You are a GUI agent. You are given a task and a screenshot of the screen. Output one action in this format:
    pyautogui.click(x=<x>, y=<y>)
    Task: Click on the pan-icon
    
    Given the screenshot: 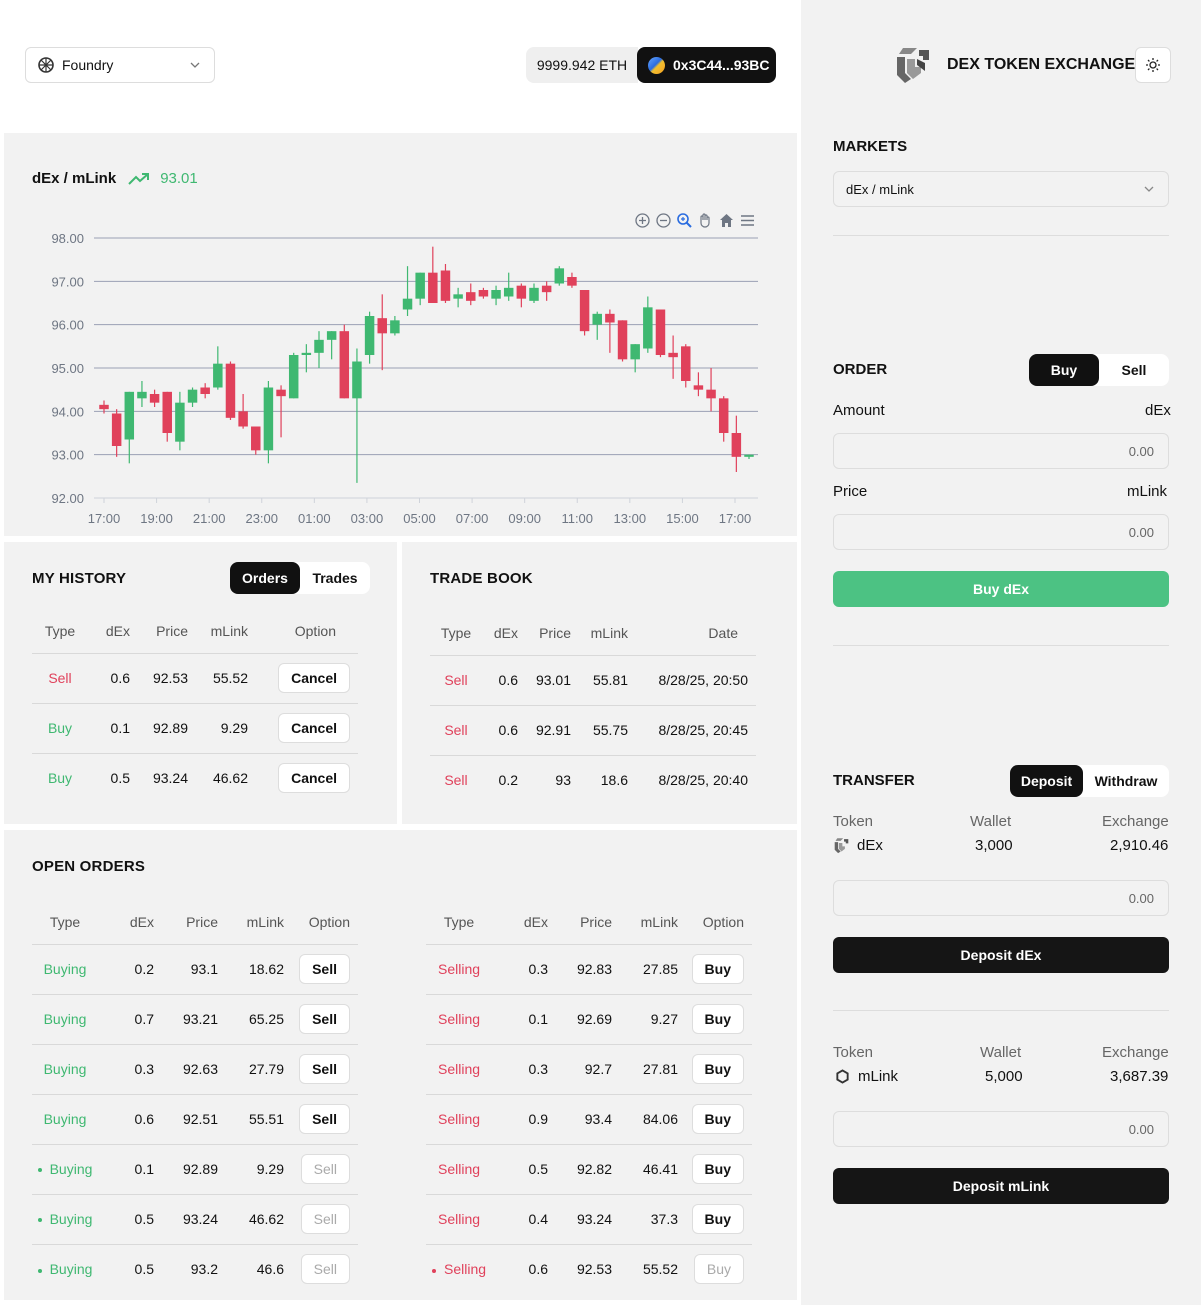 What is the action you would take?
    pyautogui.click(x=705, y=220)
    